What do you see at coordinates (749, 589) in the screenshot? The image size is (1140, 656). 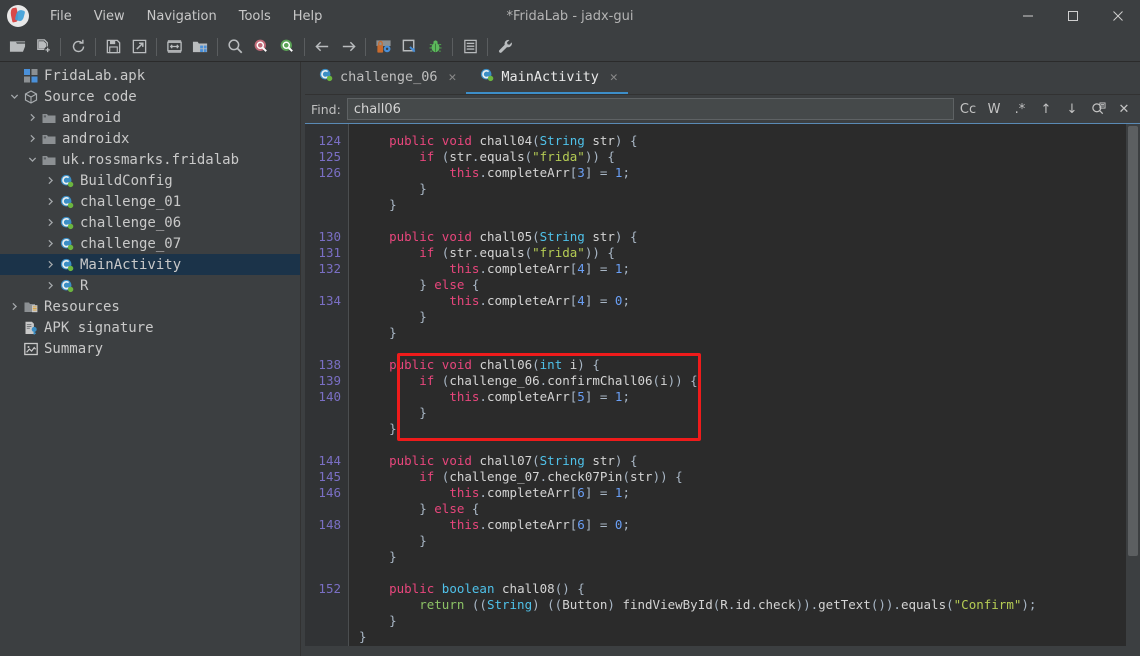 I see `code-line: public boolean chall08() {` at bounding box center [749, 589].